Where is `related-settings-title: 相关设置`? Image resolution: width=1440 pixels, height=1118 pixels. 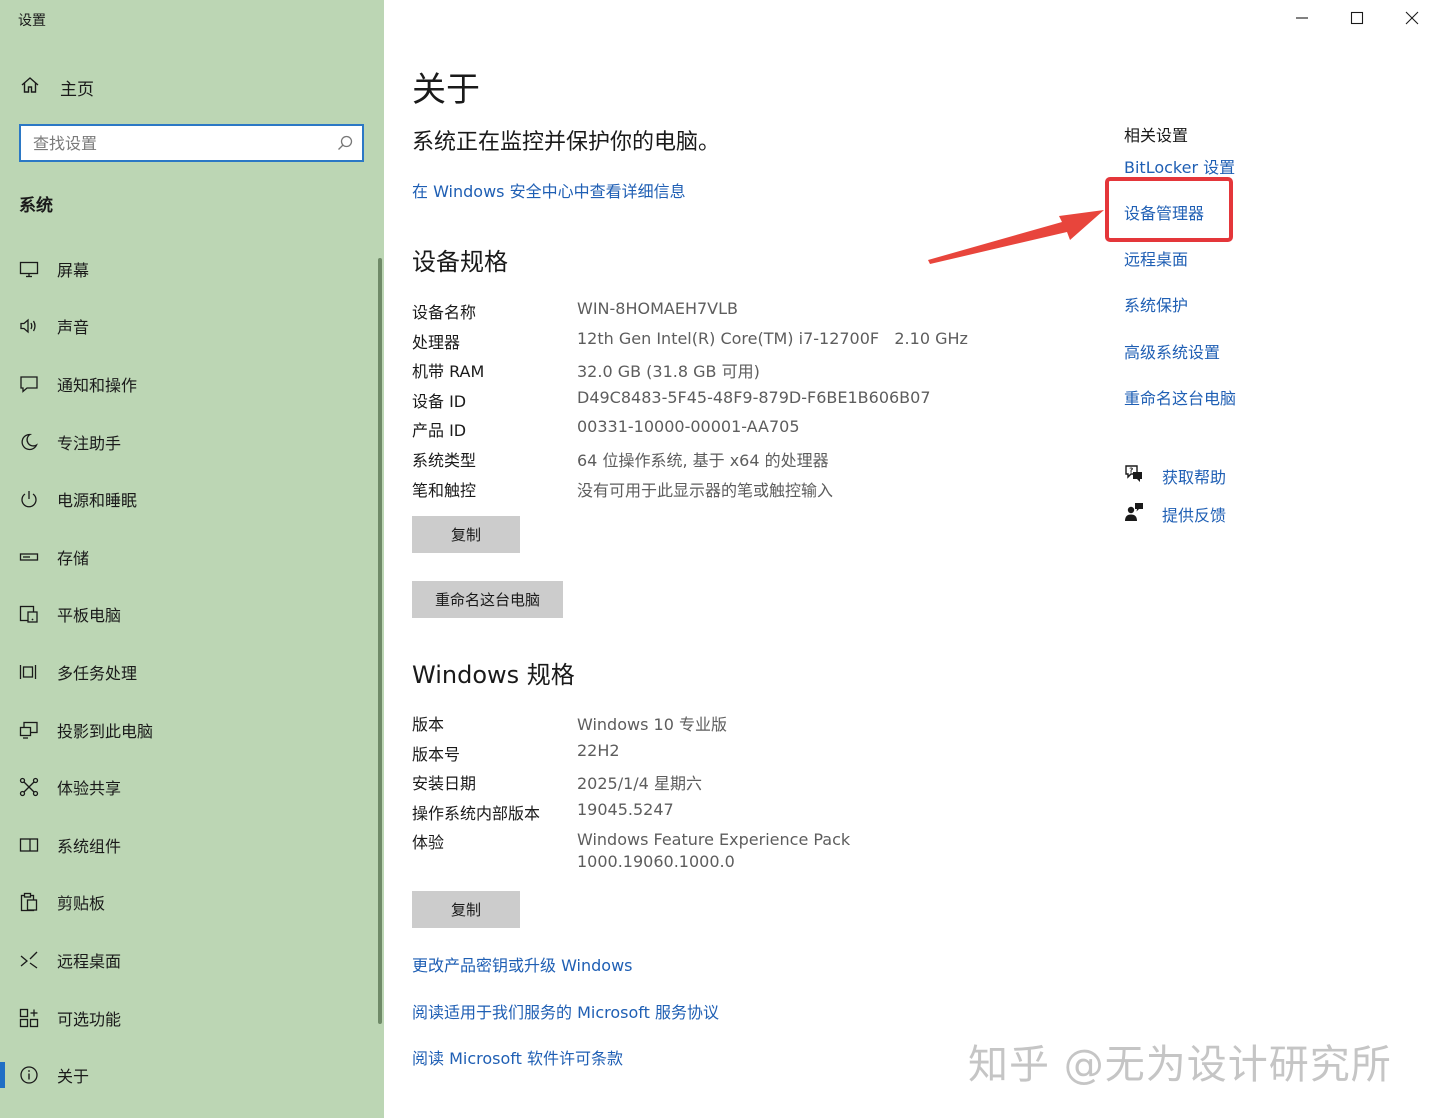 related-settings-title: 相关设置 is located at coordinates (1156, 135).